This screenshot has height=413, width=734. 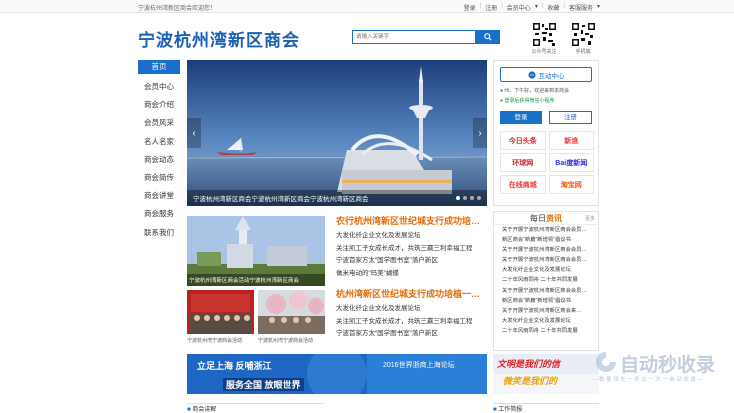 I want to click on interaction-center-button: 互动中心, so click(x=546, y=74).